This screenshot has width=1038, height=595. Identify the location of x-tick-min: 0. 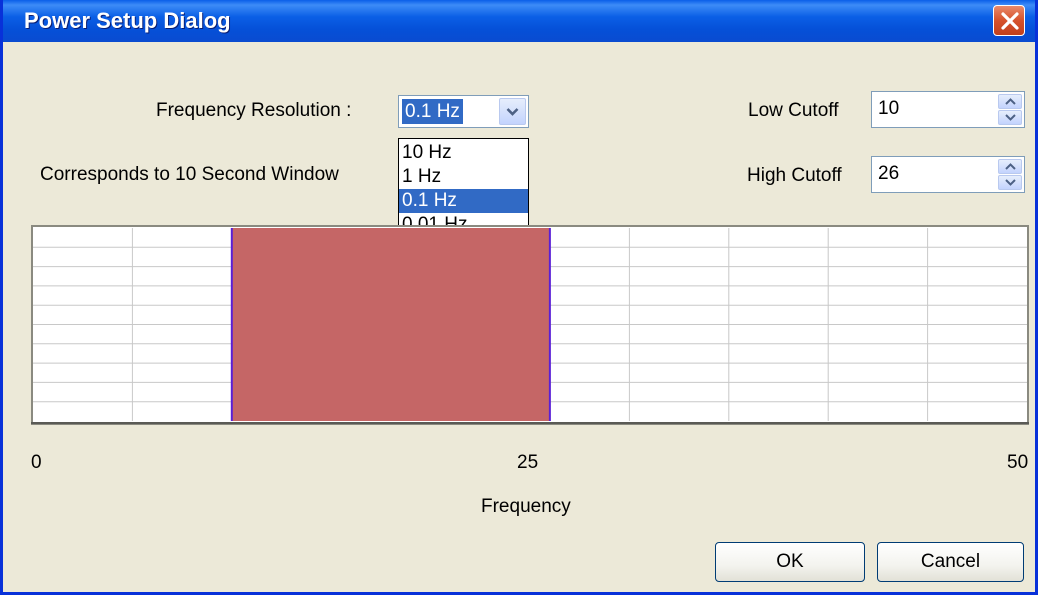
(36, 462).